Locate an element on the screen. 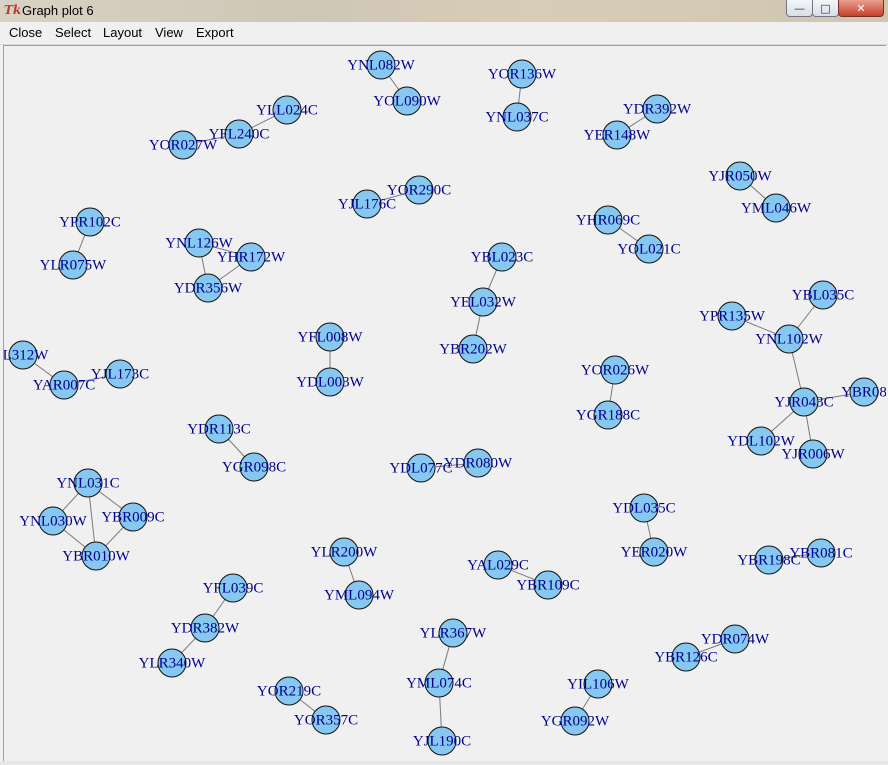  graph-node: YBR08 is located at coordinates (863, 392).